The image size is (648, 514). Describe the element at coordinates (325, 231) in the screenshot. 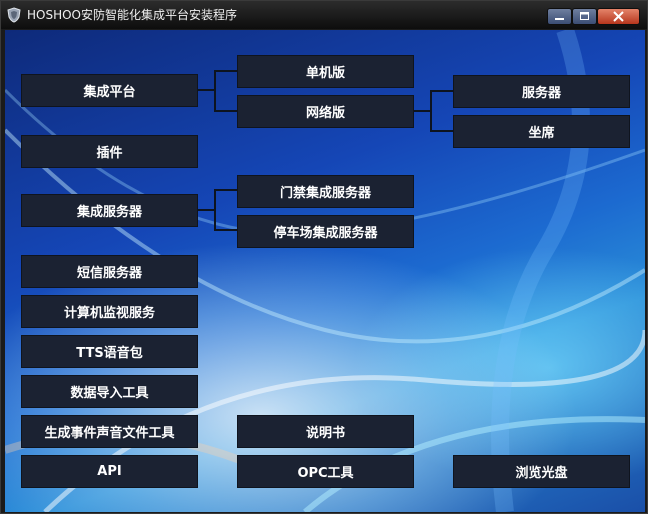

I see `parking-server-button: 停车场集成服务器` at that location.